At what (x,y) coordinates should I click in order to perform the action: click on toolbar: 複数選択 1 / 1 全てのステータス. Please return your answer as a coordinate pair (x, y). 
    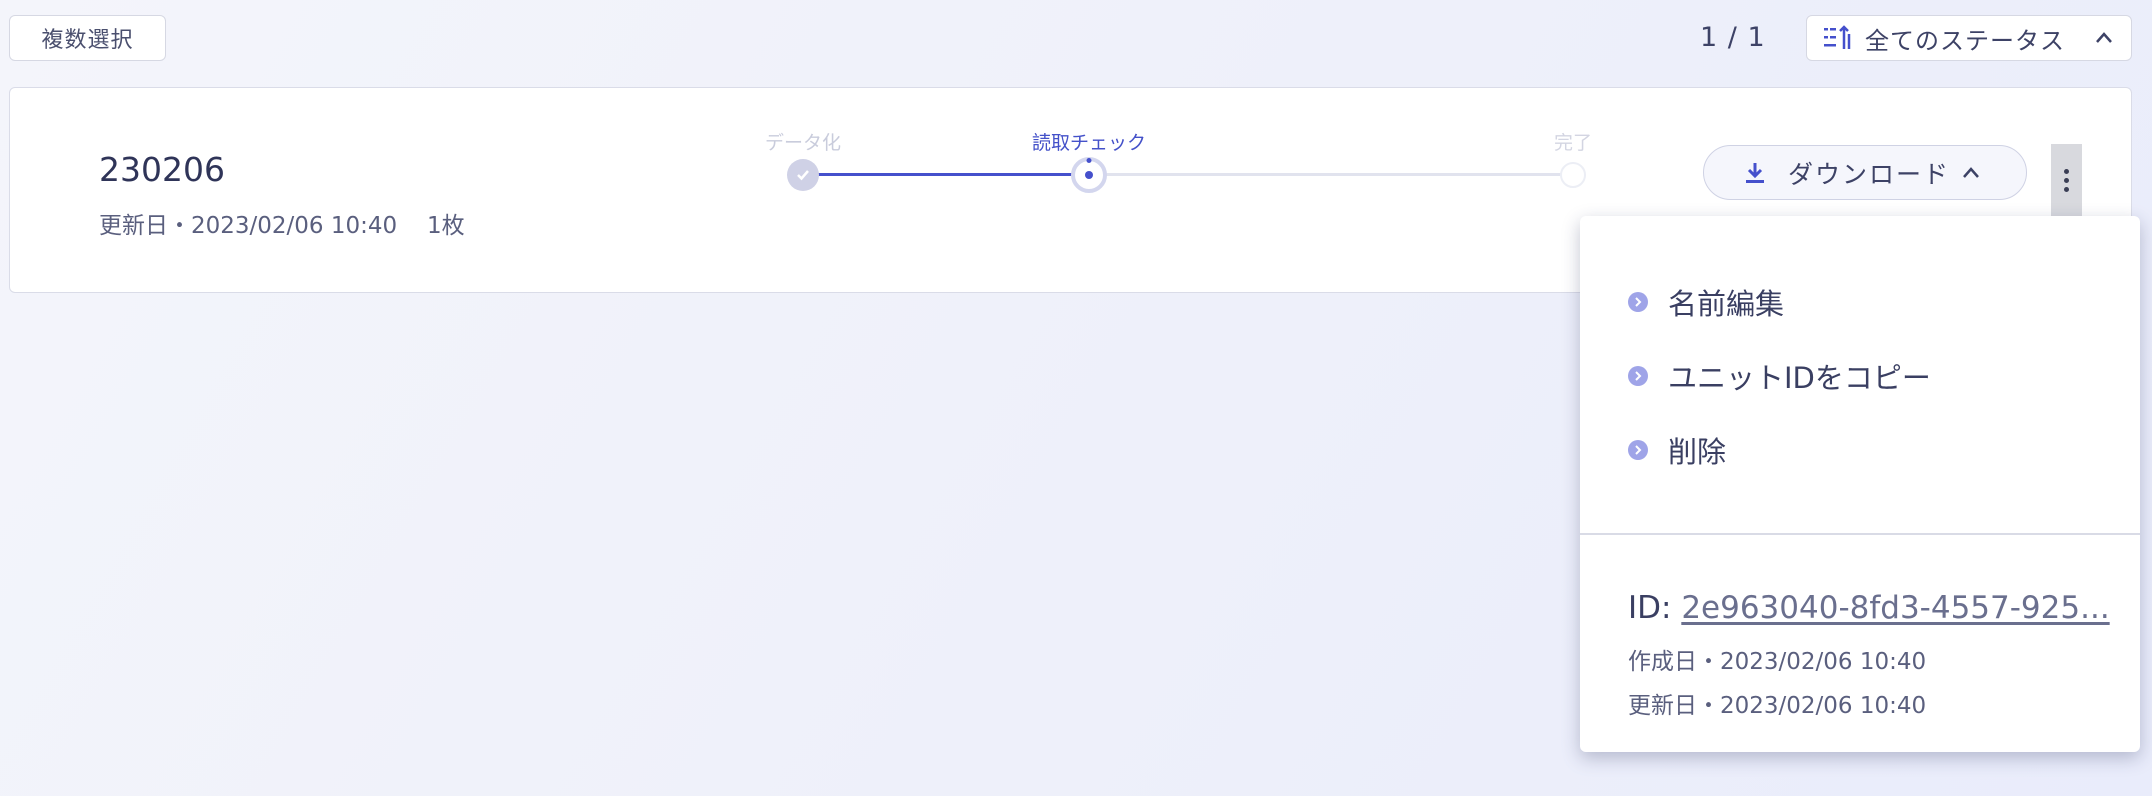
    Looking at the image, I should click on (1076, 40).